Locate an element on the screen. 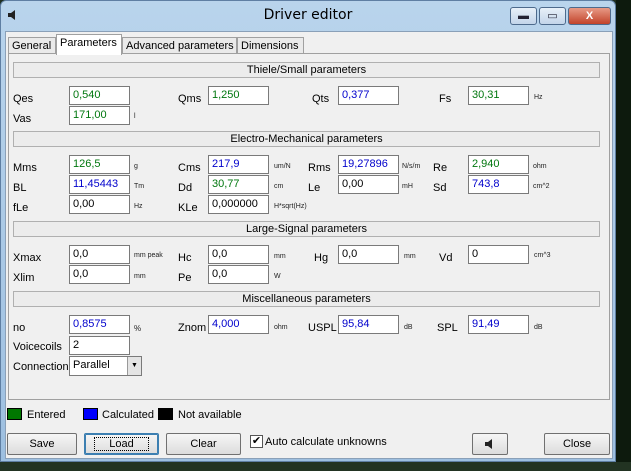 The height and width of the screenshot is (471, 631). sd-label: Sd is located at coordinates (440, 188).